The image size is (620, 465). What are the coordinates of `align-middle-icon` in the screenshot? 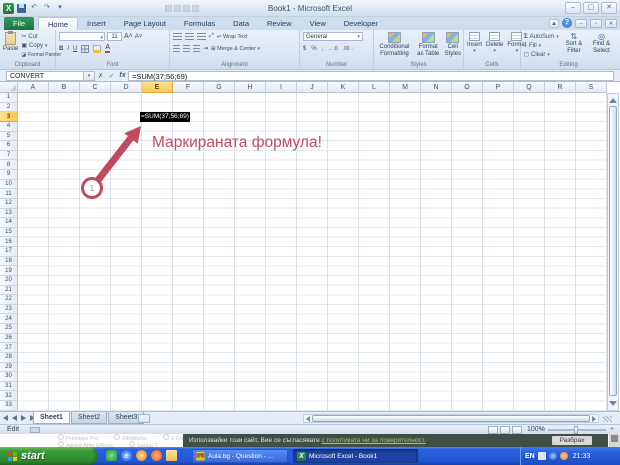 It's located at (189, 36).